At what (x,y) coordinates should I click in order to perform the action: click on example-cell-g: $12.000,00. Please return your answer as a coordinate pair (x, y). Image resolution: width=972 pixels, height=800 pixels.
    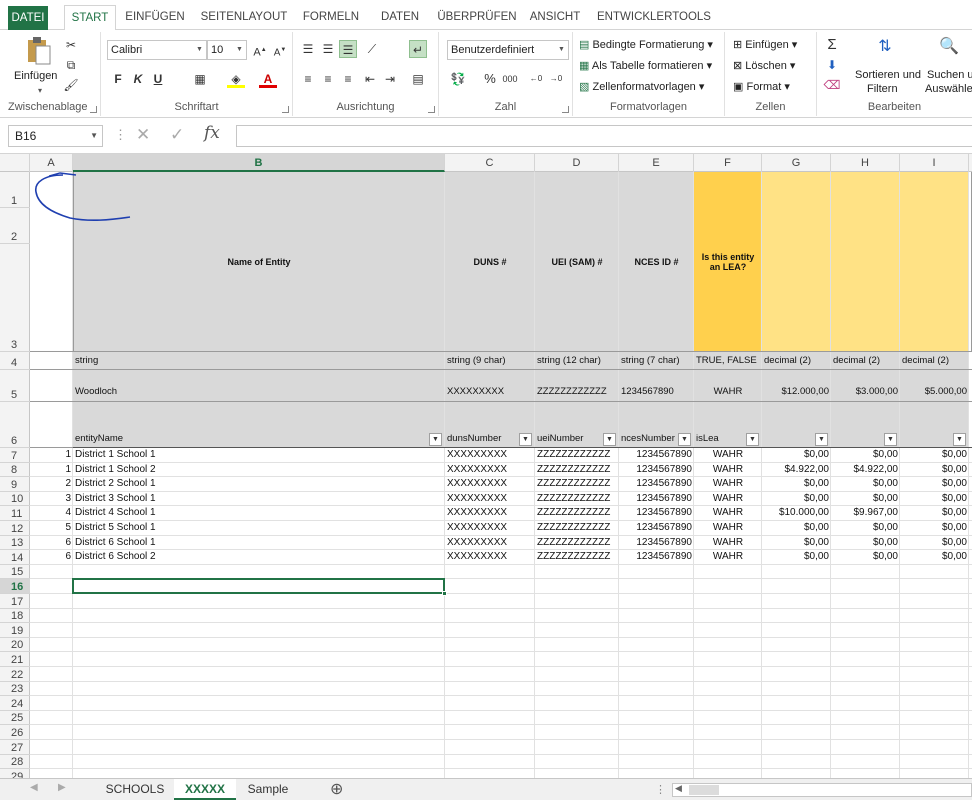
    Looking at the image, I should click on (796, 386).